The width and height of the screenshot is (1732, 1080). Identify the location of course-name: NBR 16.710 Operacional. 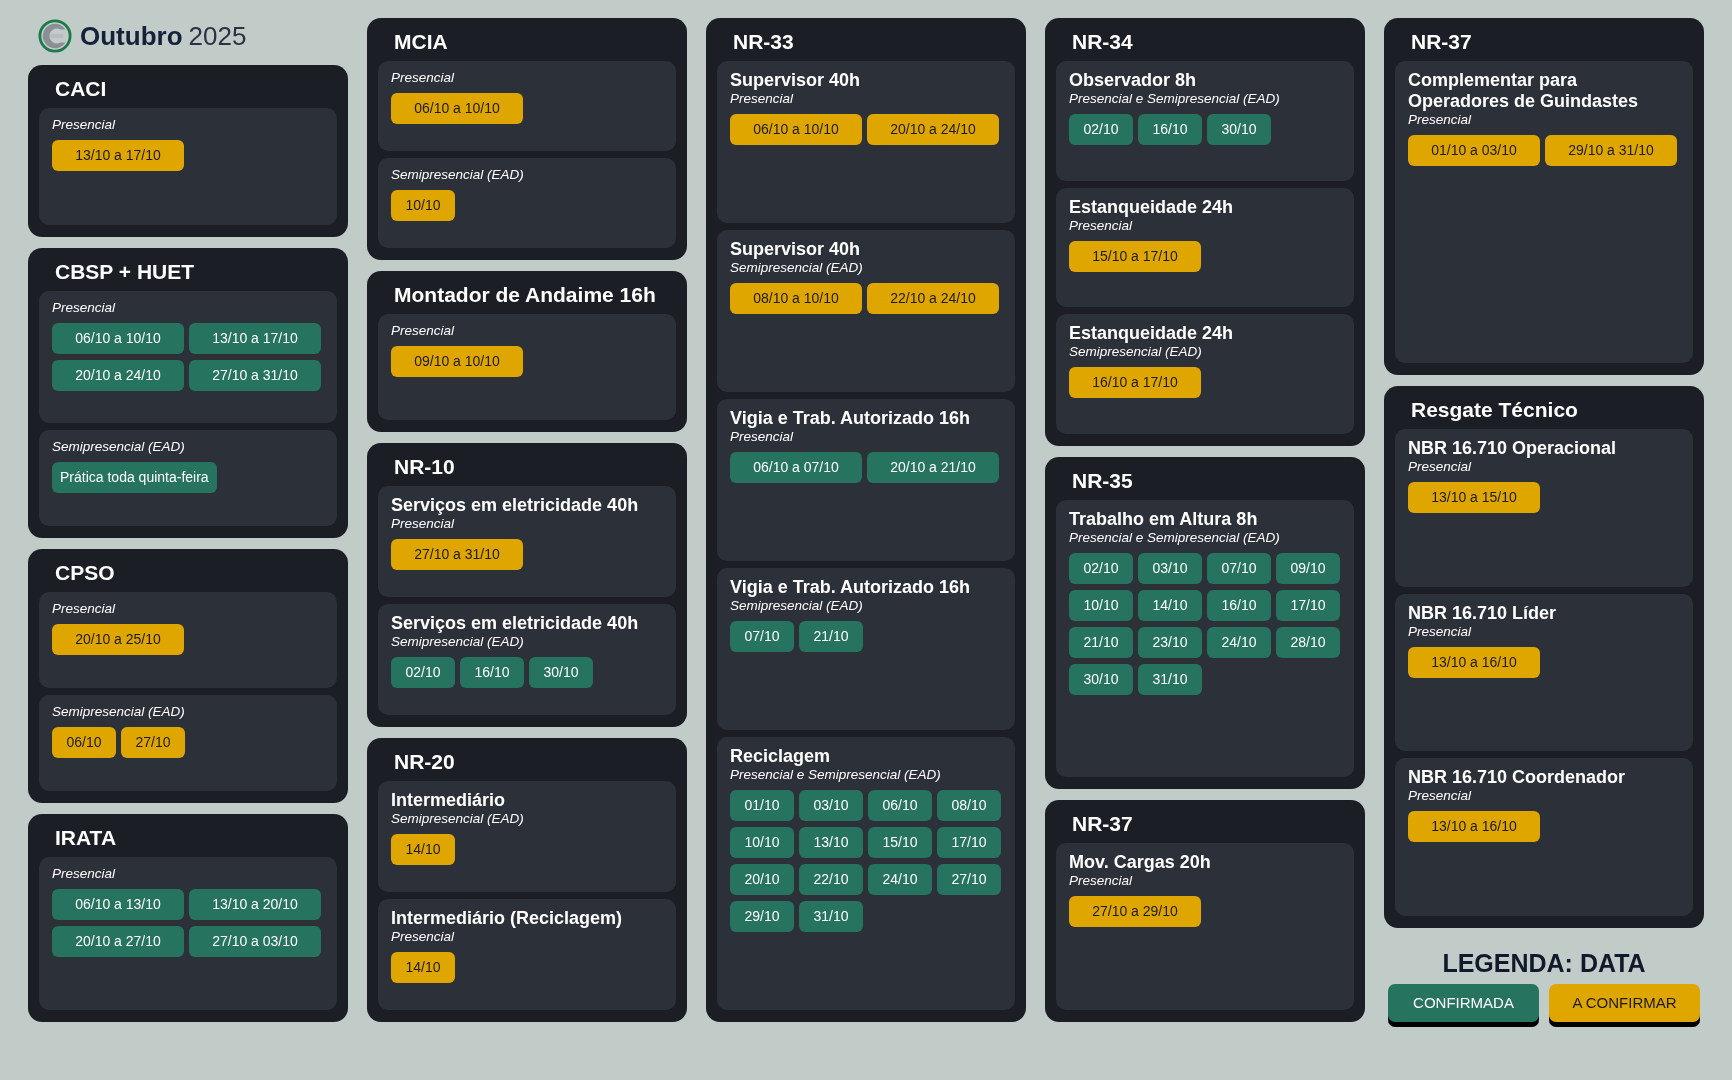
(1513, 448).